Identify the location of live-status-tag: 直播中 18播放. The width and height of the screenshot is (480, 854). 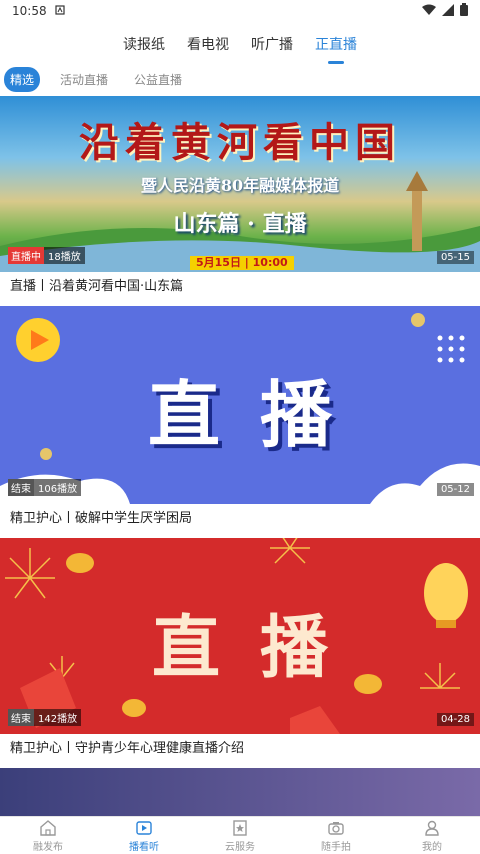
(46, 255).